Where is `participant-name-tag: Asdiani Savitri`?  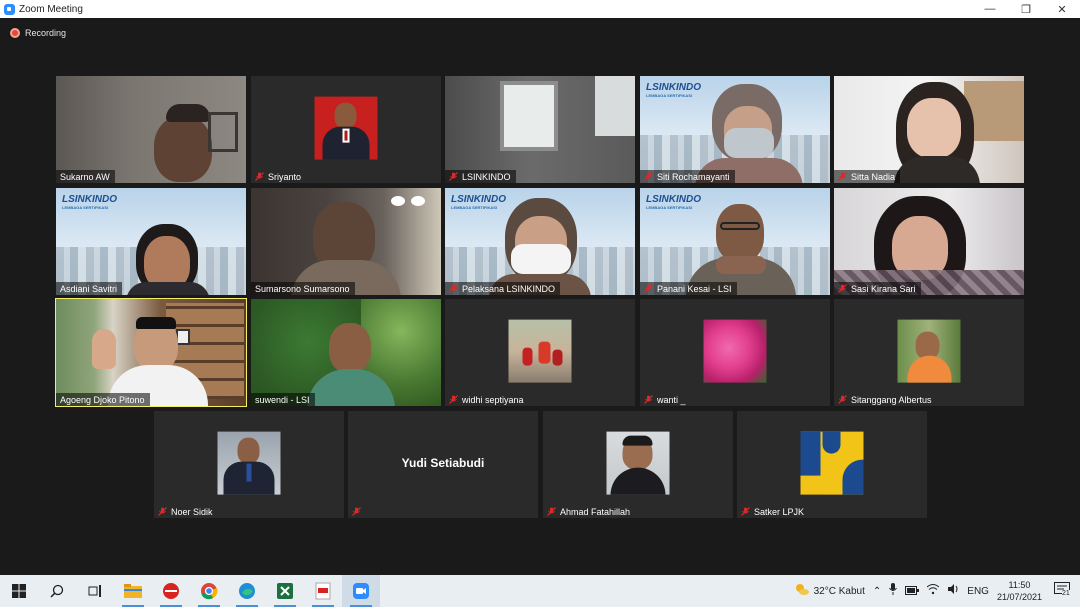
participant-name-tag: Asdiani Savitri is located at coordinates (89, 288).